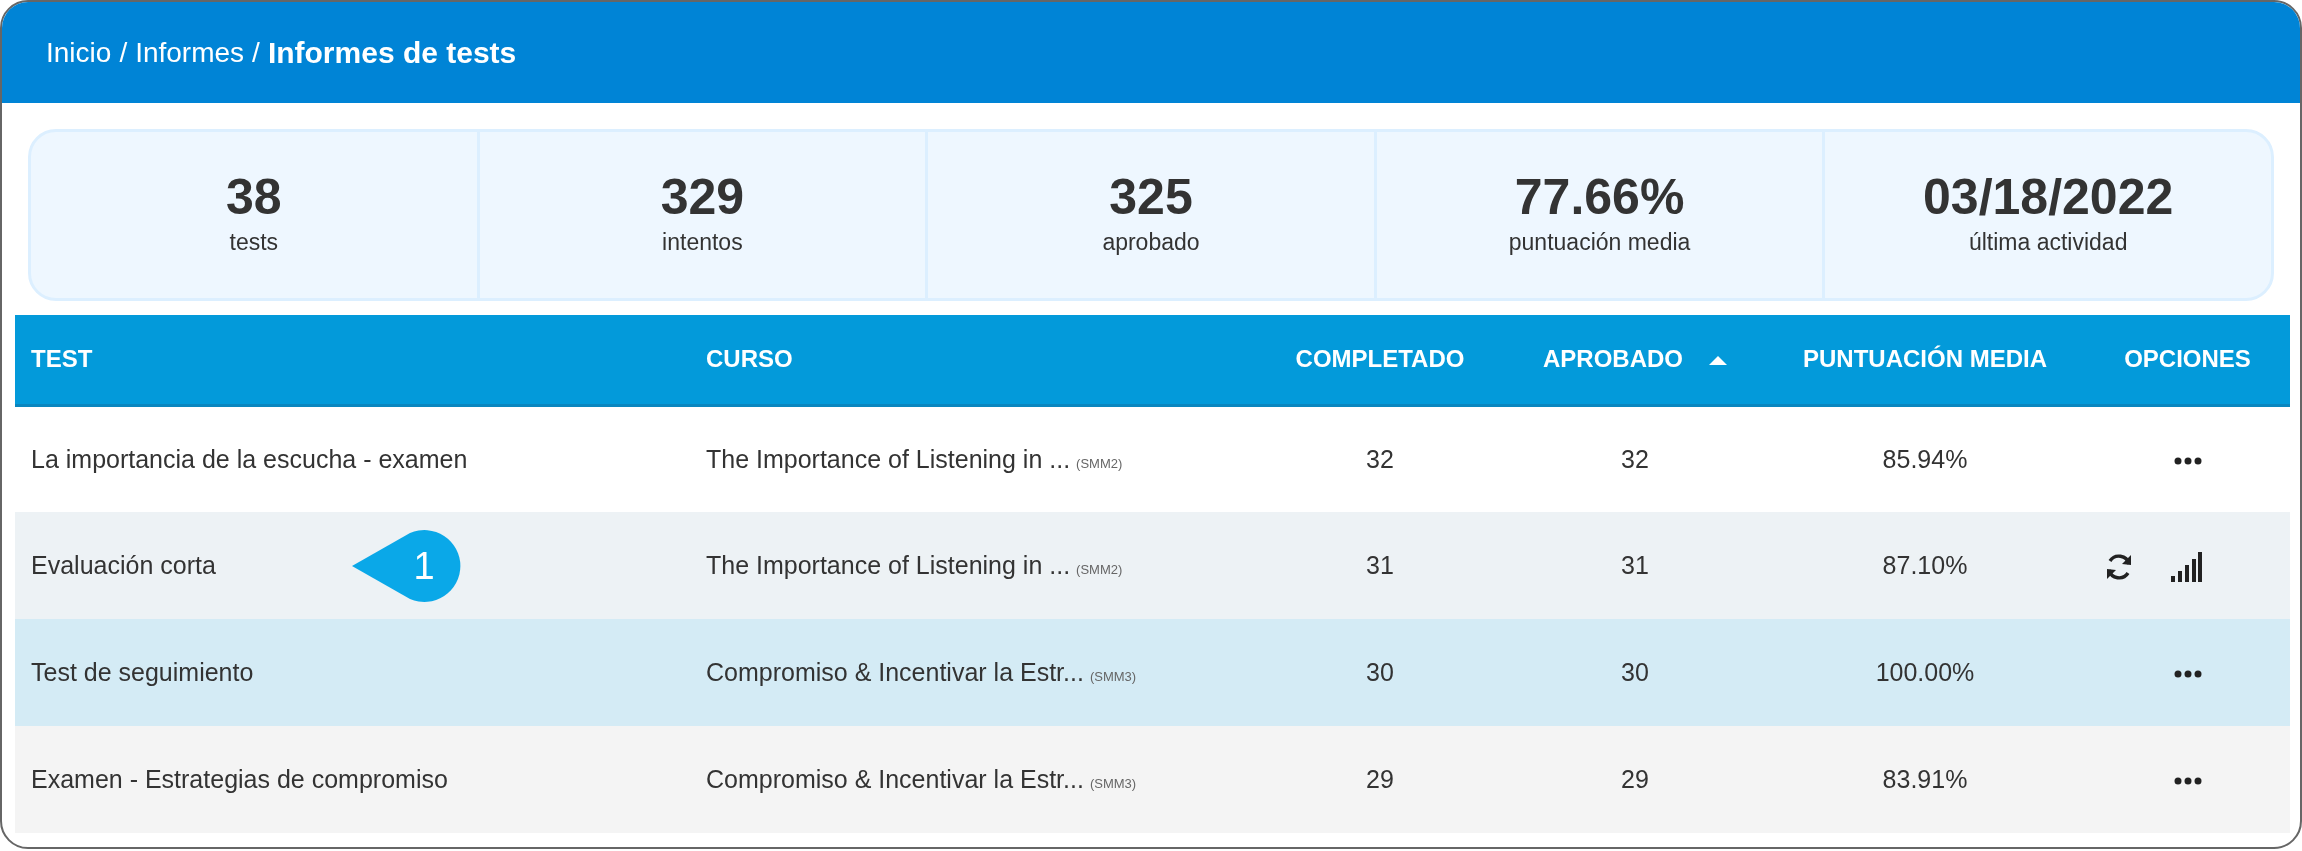 This screenshot has width=2302, height=851. Describe the element at coordinates (1380, 458) in the screenshot. I see `completed-count: 32` at that location.